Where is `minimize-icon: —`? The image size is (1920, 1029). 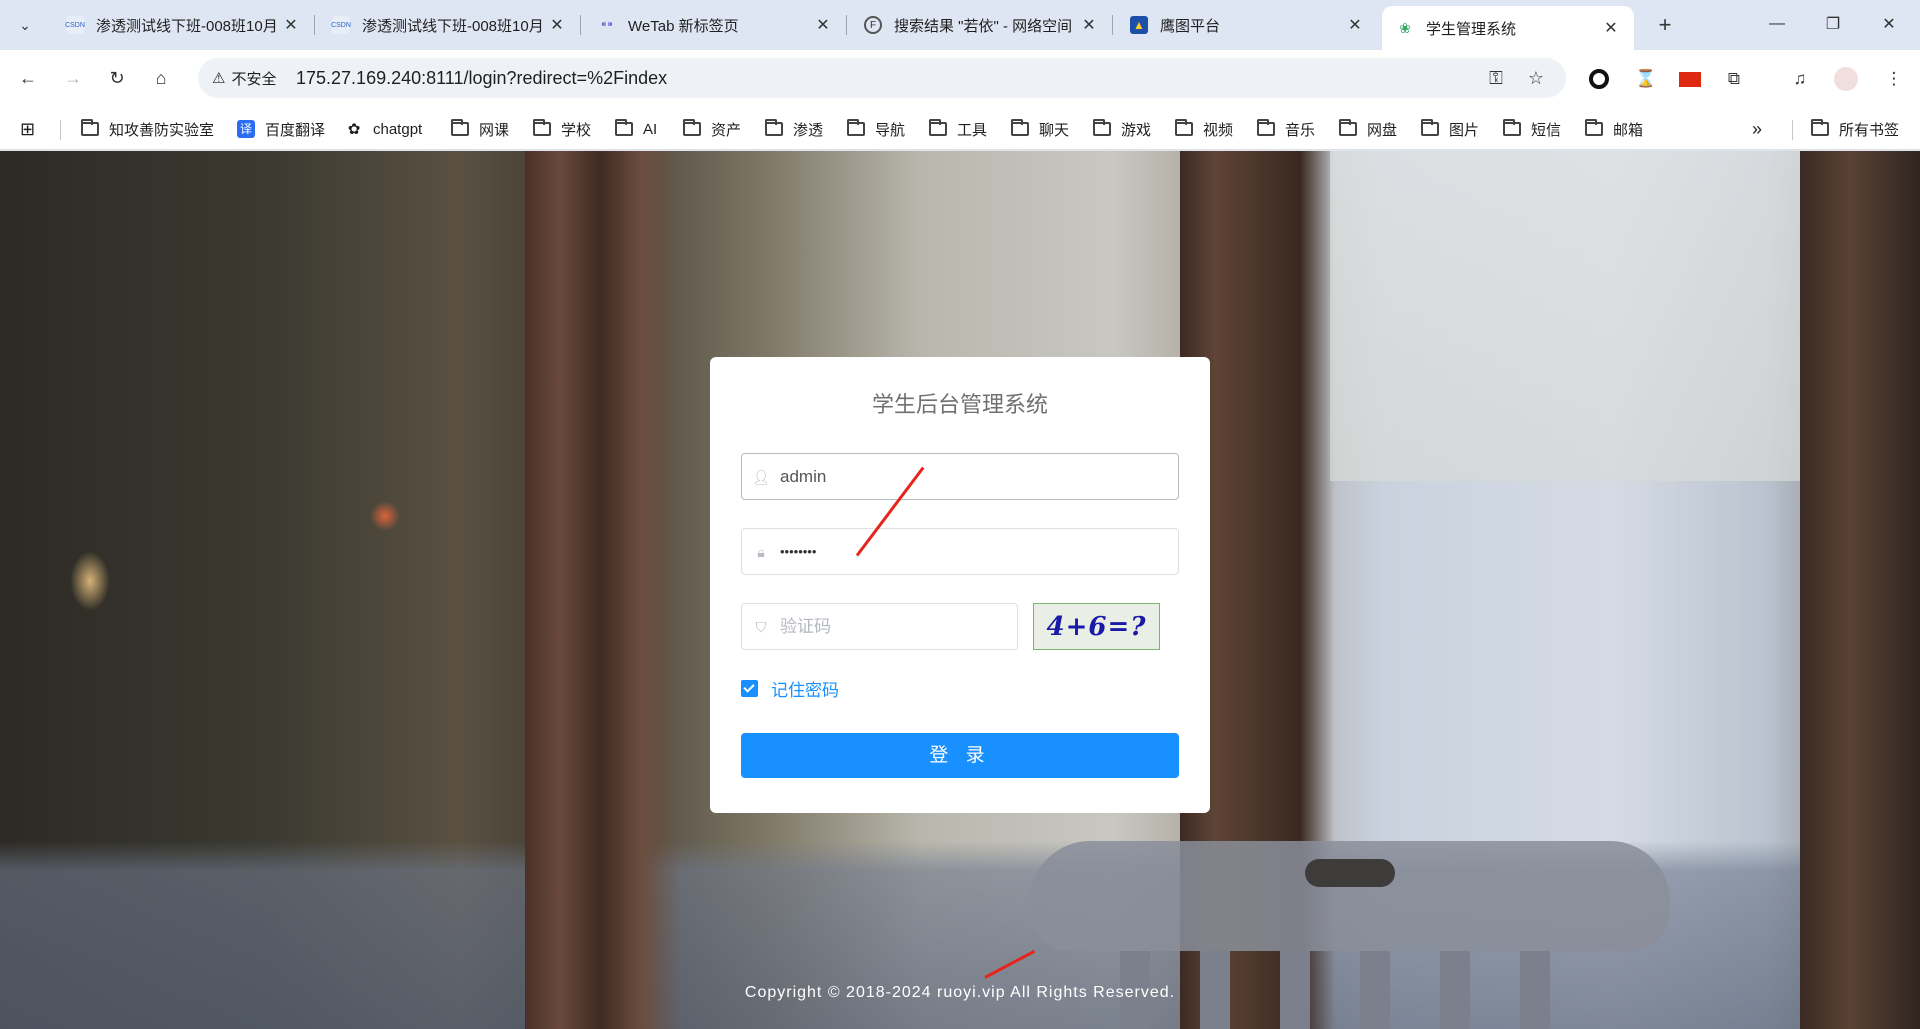 minimize-icon: — is located at coordinates (1777, 24).